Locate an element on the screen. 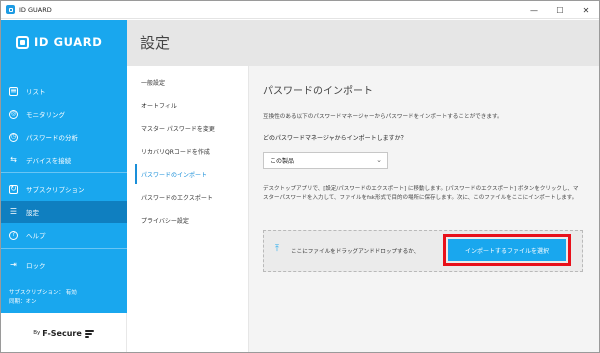 The image size is (600, 353). footer-brand-text: F-Secure is located at coordinates (62, 333).